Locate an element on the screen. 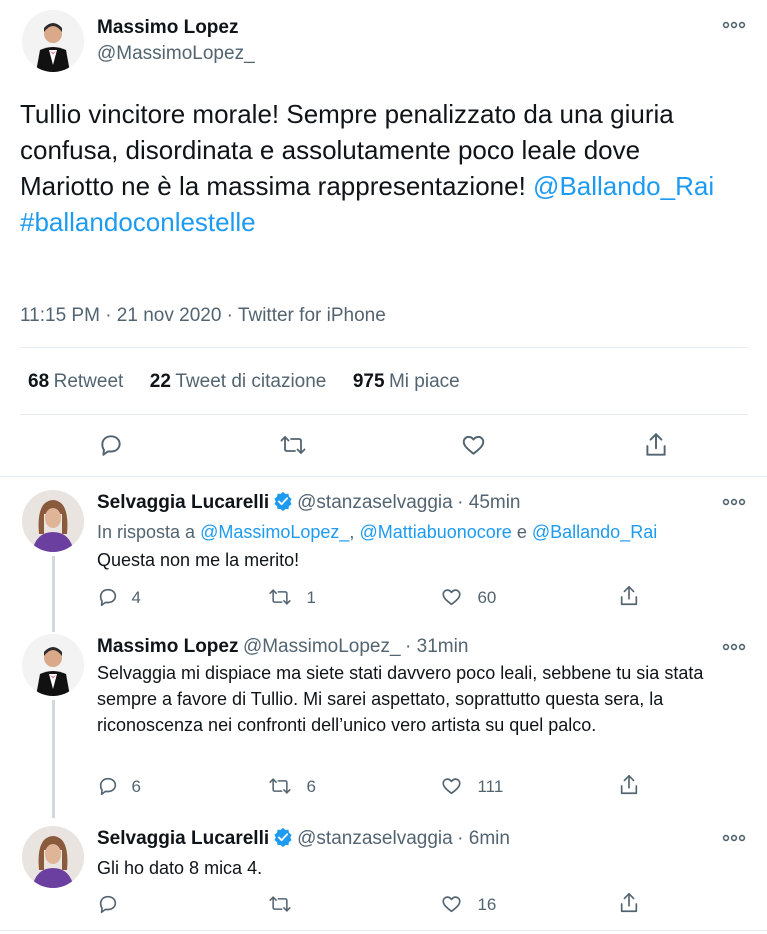 The image size is (767, 934). reply-count: 4 is located at coordinates (136, 597).